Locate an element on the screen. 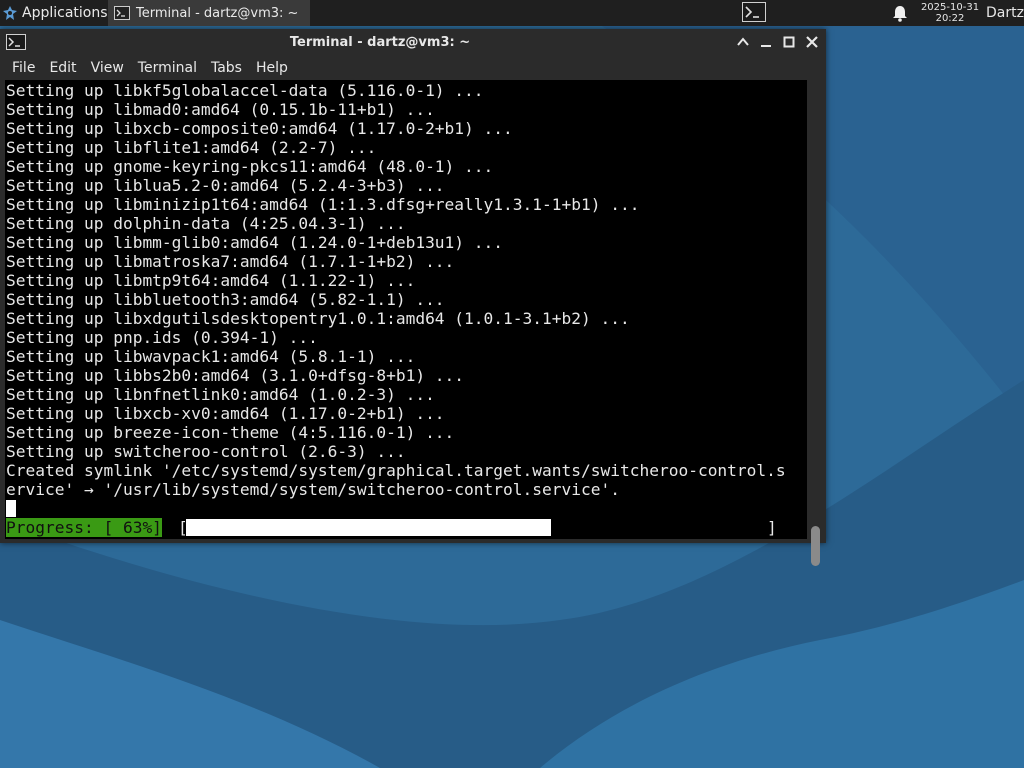 Image resolution: width=1024 pixels, height=768 pixels. taskbar-terminal-task: Terminal - dartz@vm3: ~ is located at coordinates (209, 13).